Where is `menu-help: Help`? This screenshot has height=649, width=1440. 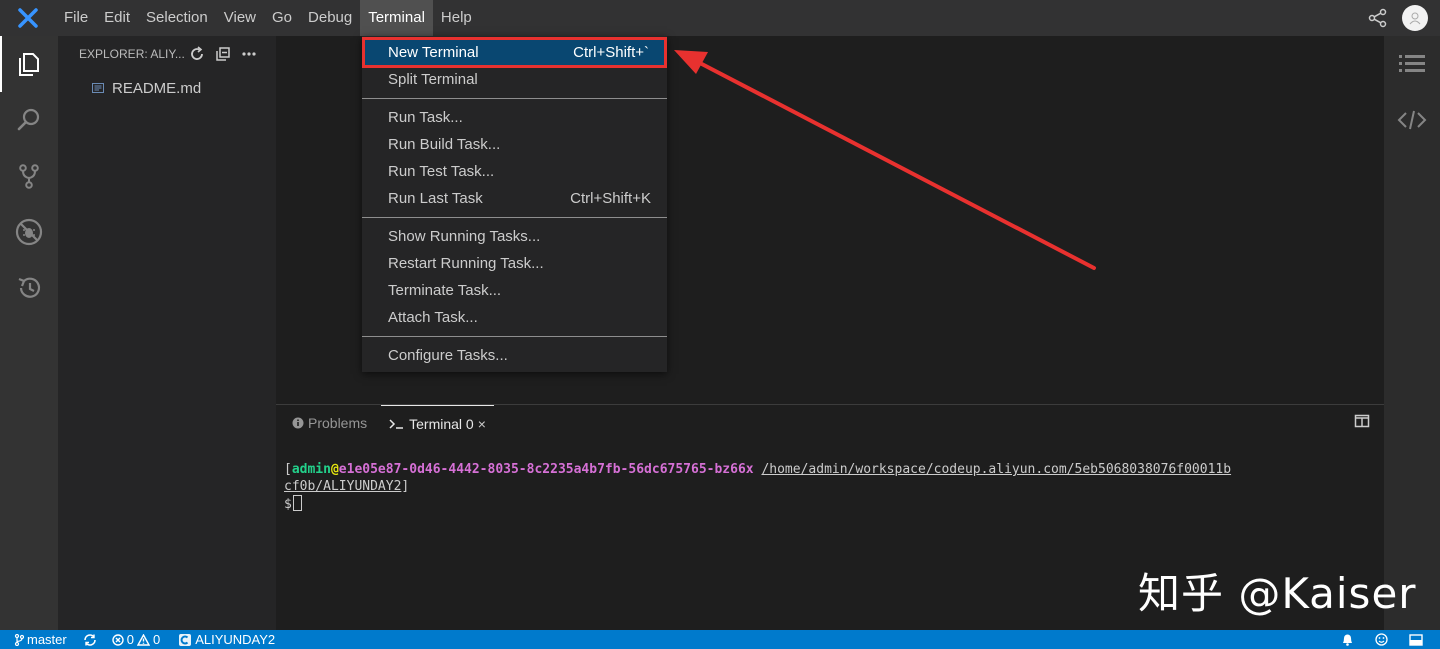 menu-help: Help is located at coordinates (456, 18).